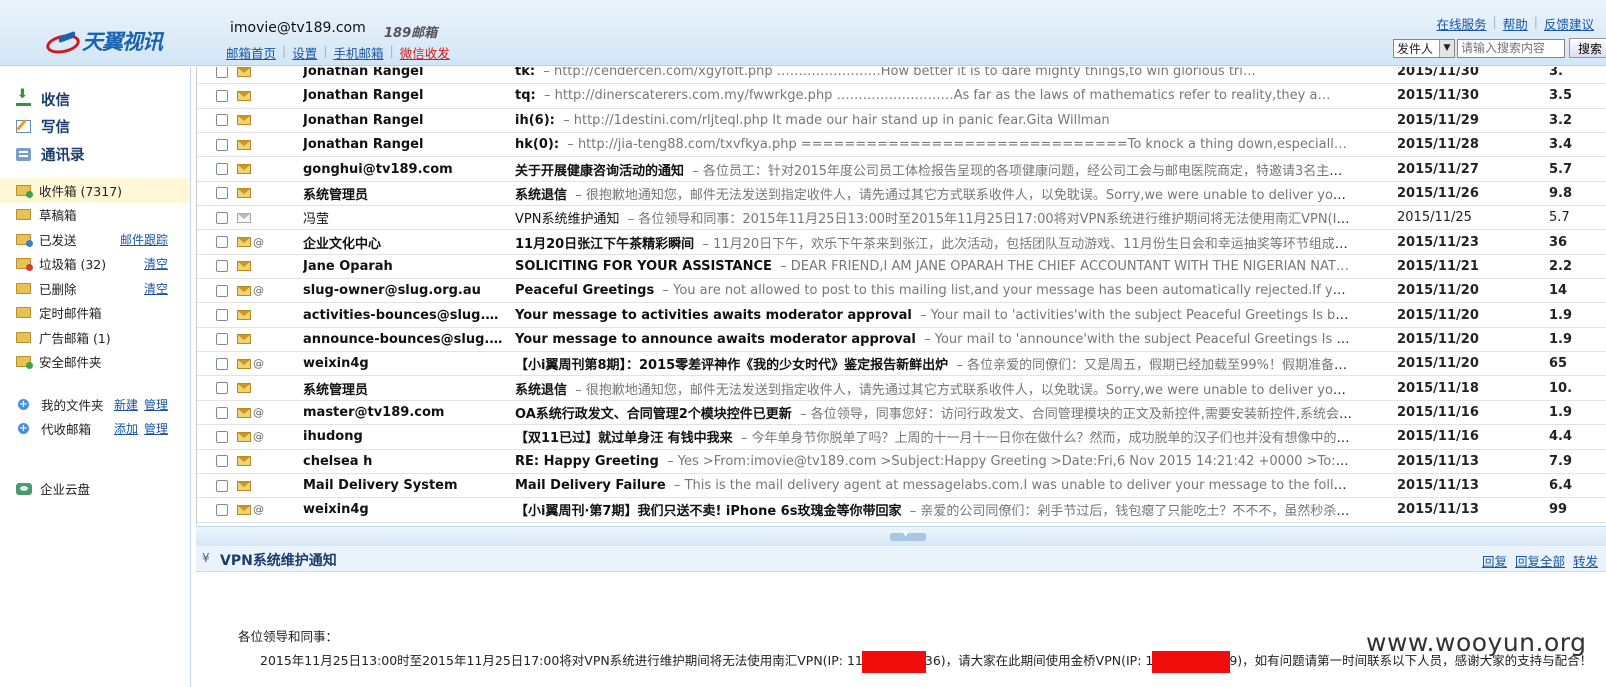 The height and width of the screenshot is (687, 1606). I want to click on folder-icon, so click(24, 363).